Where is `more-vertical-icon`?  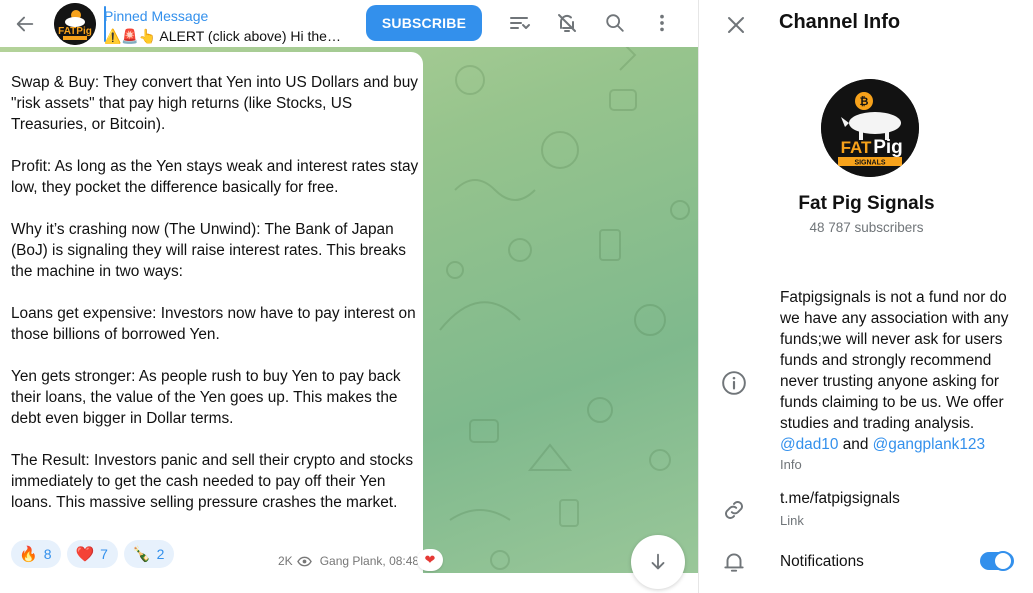 more-vertical-icon is located at coordinates (662, 23).